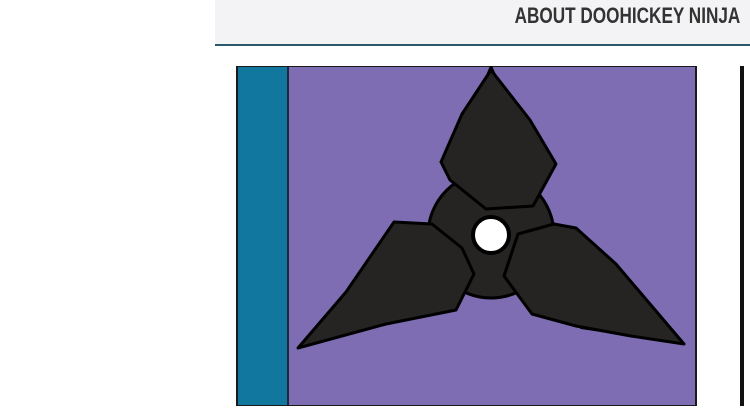  I want to click on adjacent-card-edge, so click(742, 236).